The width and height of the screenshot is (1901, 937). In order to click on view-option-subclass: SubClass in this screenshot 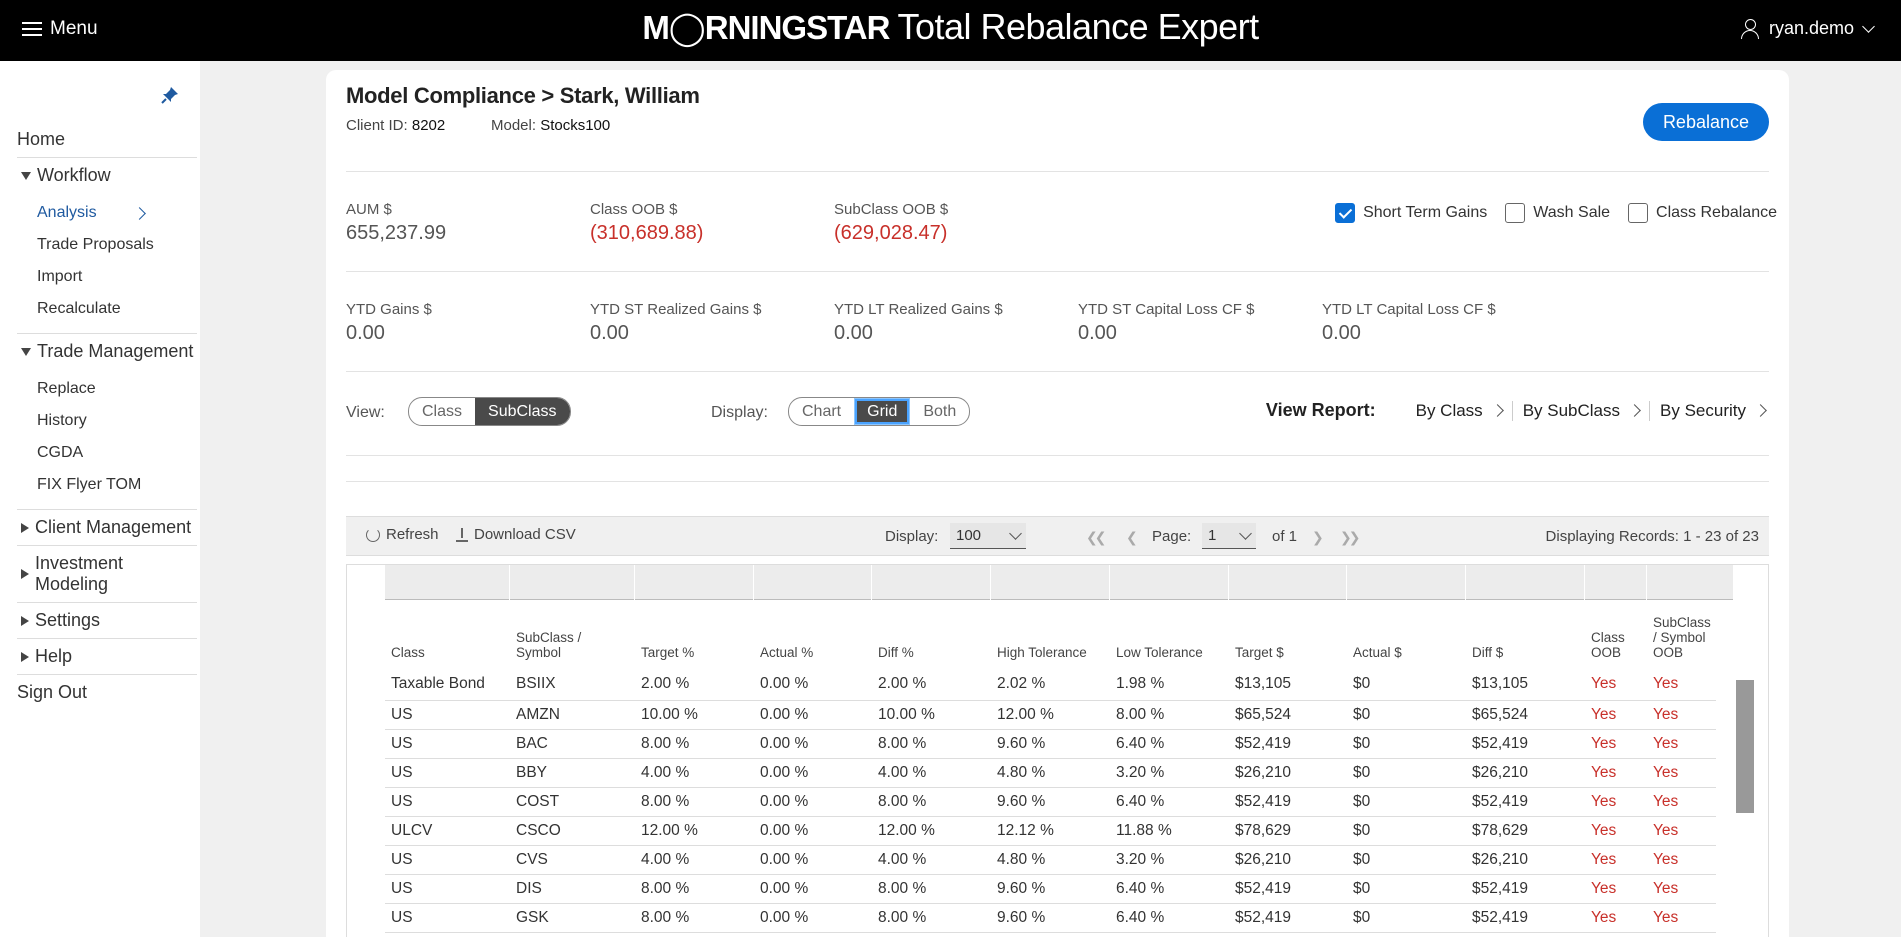, I will do `click(522, 411)`.